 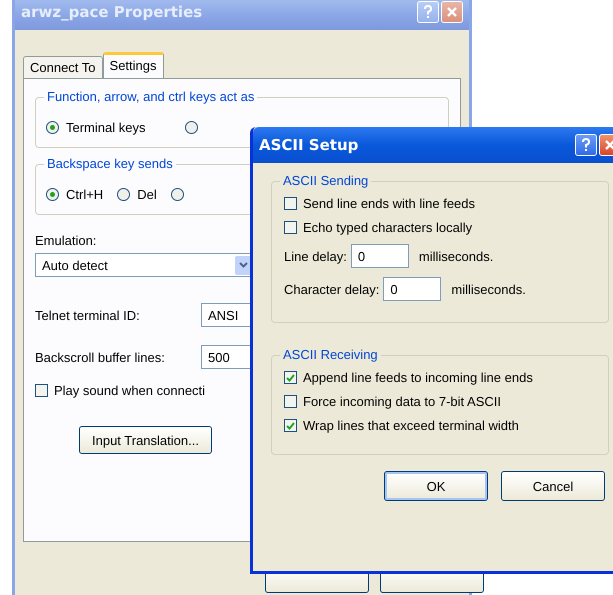 I want to click on help-button, so click(x=586, y=145).